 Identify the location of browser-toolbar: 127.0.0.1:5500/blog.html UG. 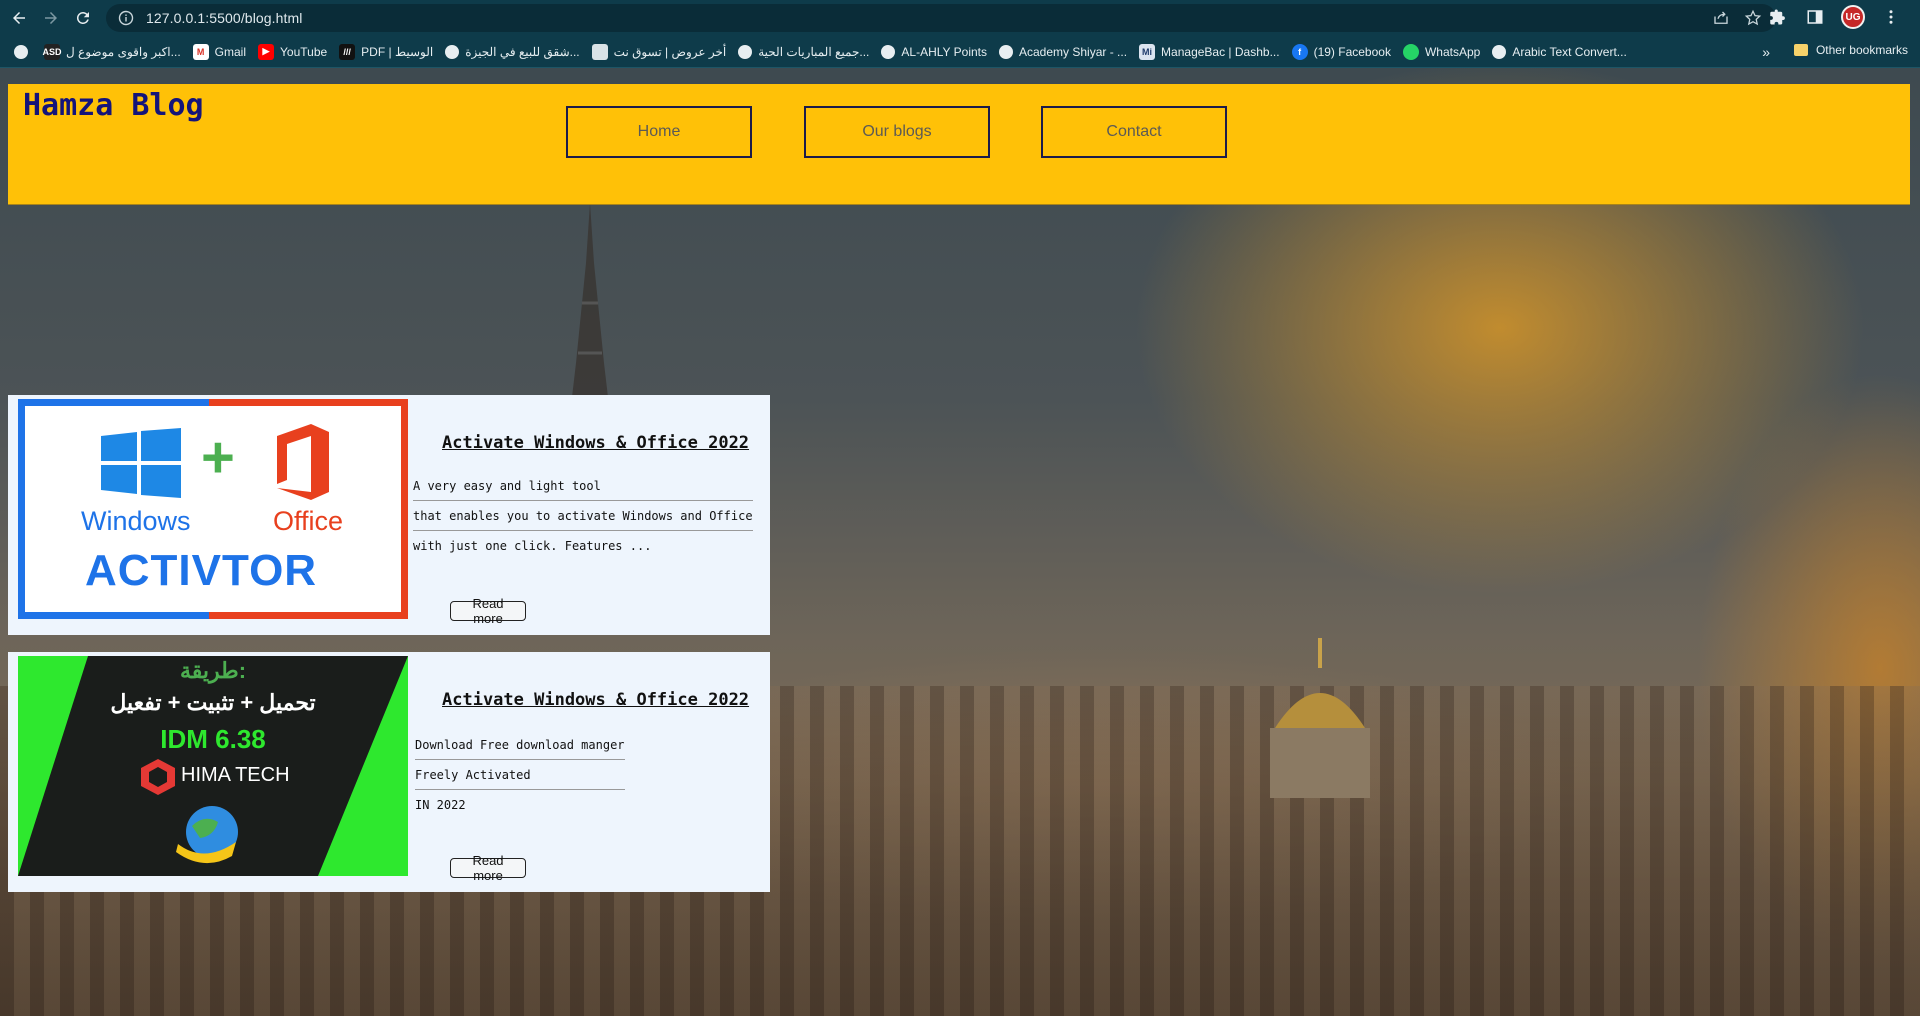
(960, 18).